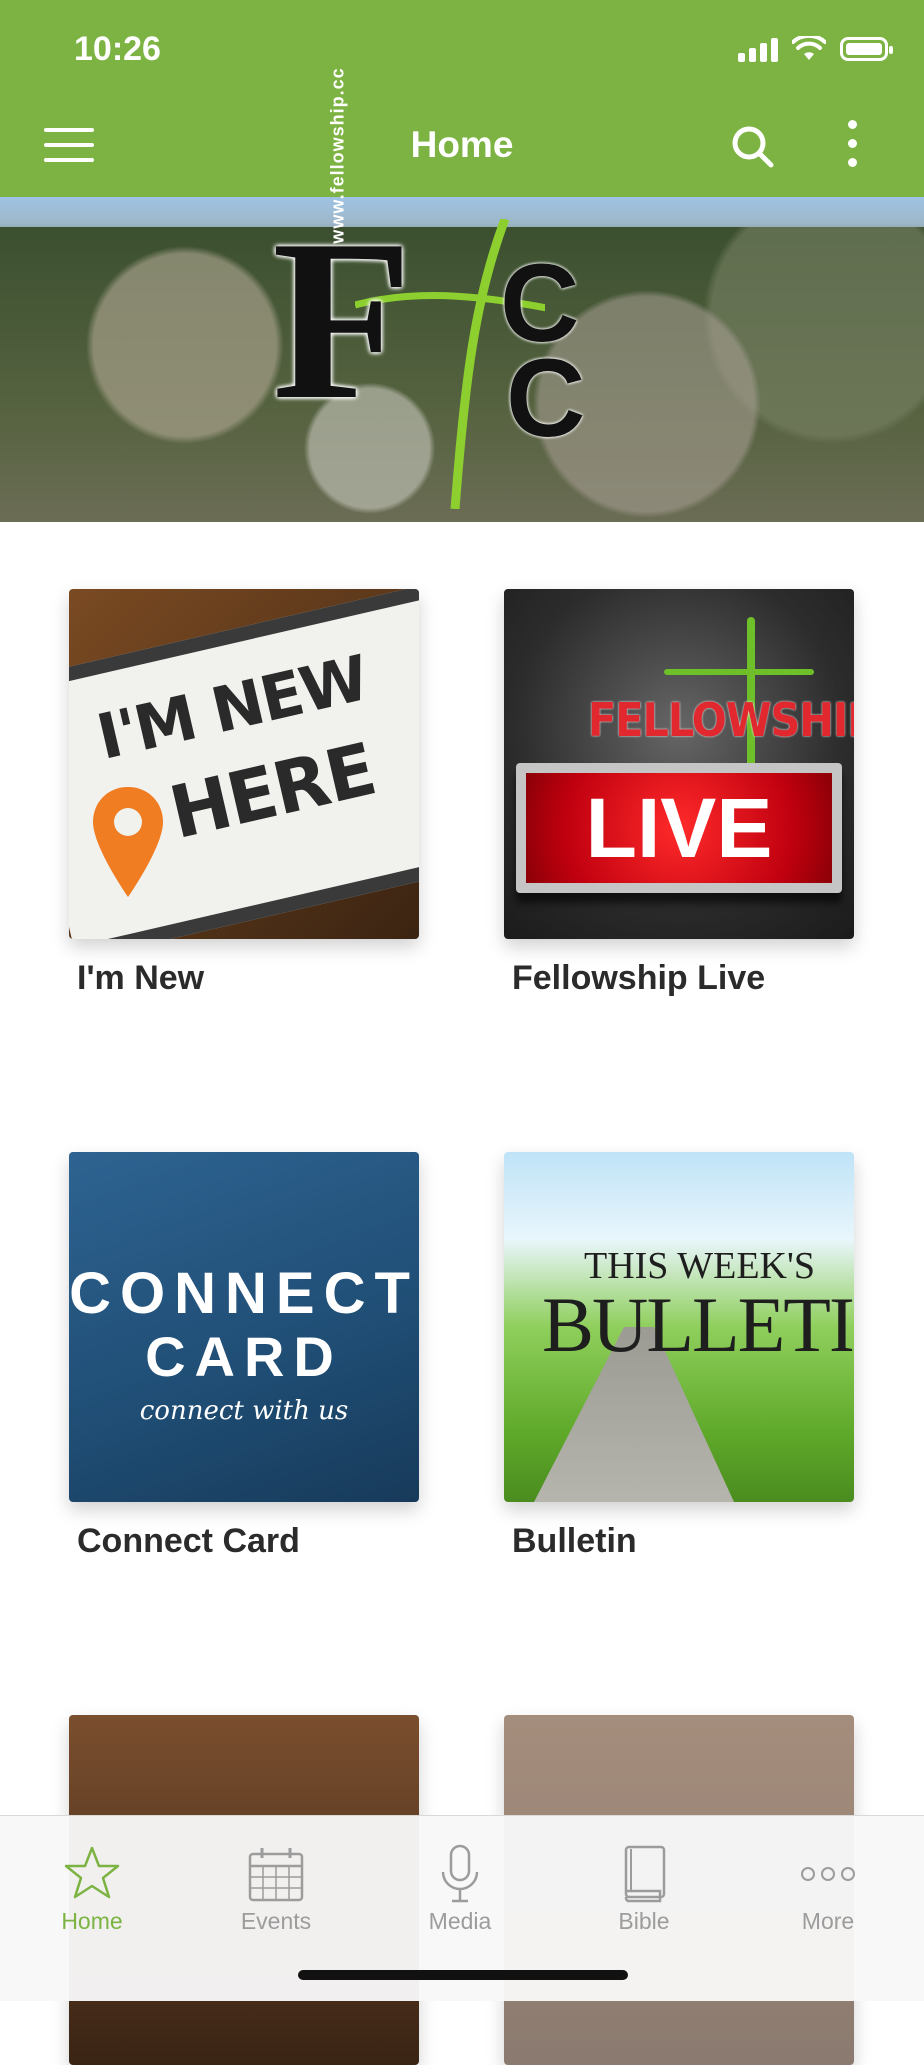 Image resolution: width=924 pixels, height=2065 pixels. Describe the element at coordinates (574, 1541) in the screenshot. I see `tile-label: Bulletin` at that location.